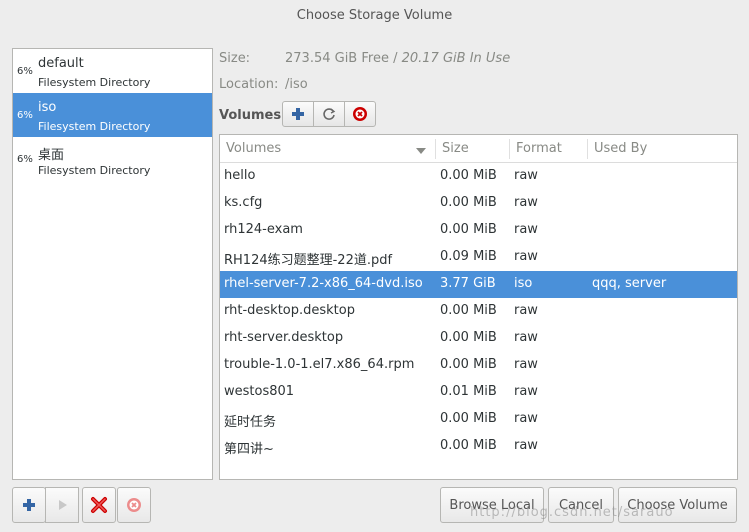 Image resolution: width=749 pixels, height=532 pixels. What do you see at coordinates (263, 229) in the screenshot?
I see `volume-name: rh124-exam` at bounding box center [263, 229].